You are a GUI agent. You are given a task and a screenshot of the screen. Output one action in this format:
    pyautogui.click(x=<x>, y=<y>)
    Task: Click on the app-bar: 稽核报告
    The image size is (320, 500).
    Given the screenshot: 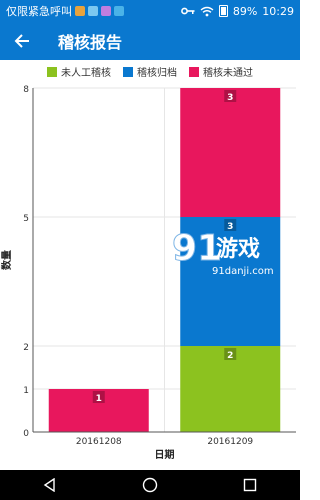 What is the action you would take?
    pyautogui.click(x=150, y=41)
    